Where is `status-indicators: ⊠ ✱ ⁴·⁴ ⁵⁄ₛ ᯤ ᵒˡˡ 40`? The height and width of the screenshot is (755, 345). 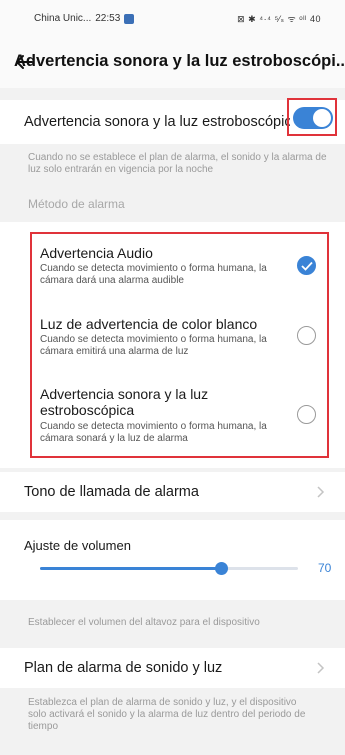 status-indicators: ⊠ ✱ ⁴·⁴ ⁵⁄ₛ ᯤ ᵒˡˡ 40 is located at coordinates (279, 19).